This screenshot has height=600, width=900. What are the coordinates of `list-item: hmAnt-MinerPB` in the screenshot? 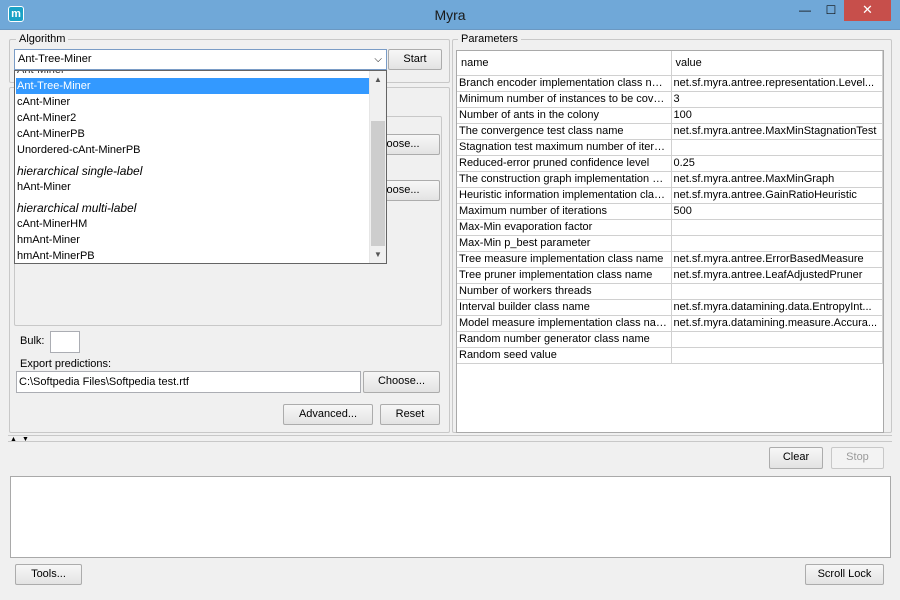 It's located at (193, 255).